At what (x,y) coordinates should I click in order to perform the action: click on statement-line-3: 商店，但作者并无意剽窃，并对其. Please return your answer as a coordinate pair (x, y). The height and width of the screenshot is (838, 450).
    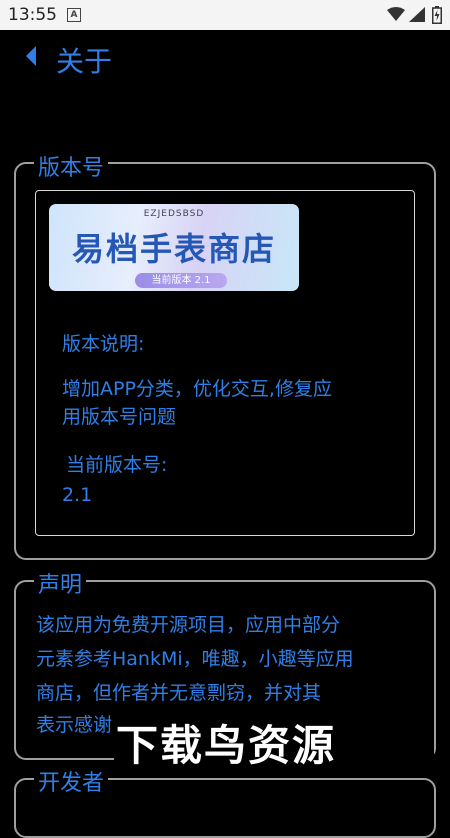
    Looking at the image, I should click on (179, 693).